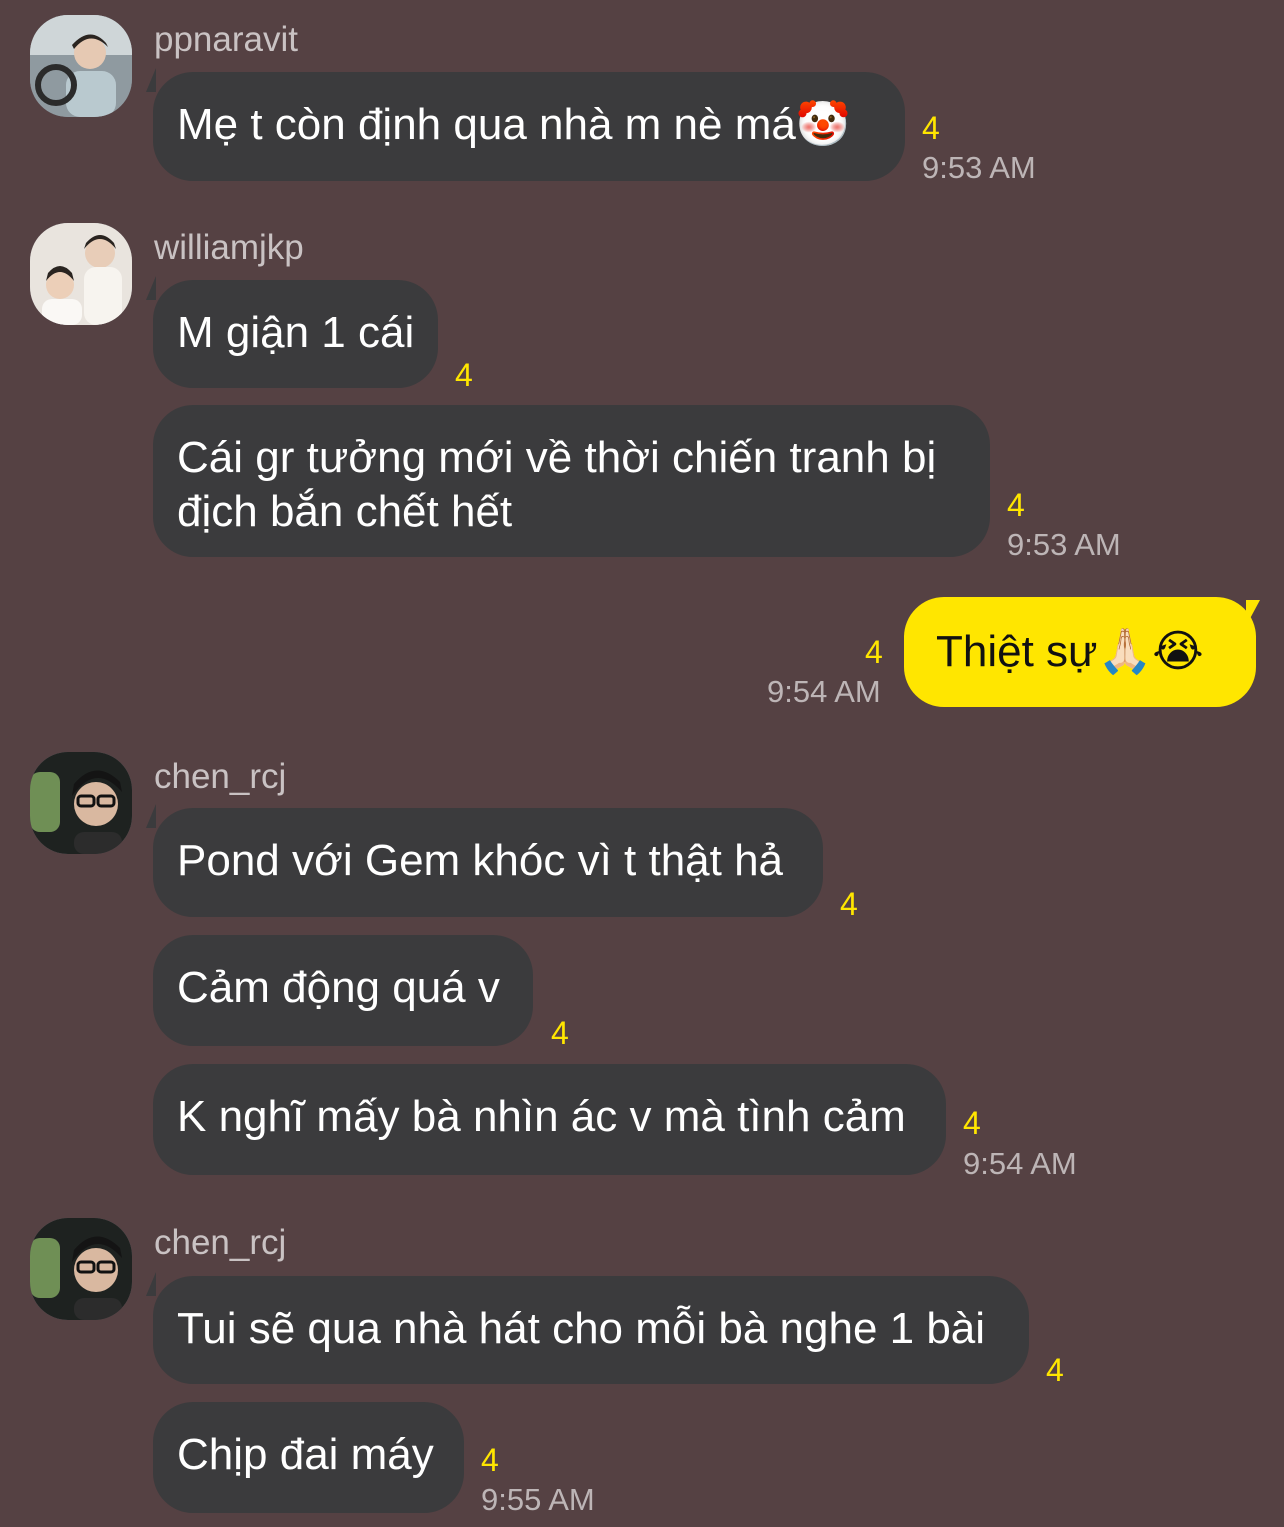 The image size is (1284, 1527). What do you see at coordinates (1253, 613) in the screenshot?
I see `my-bubble-tail` at bounding box center [1253, 613].